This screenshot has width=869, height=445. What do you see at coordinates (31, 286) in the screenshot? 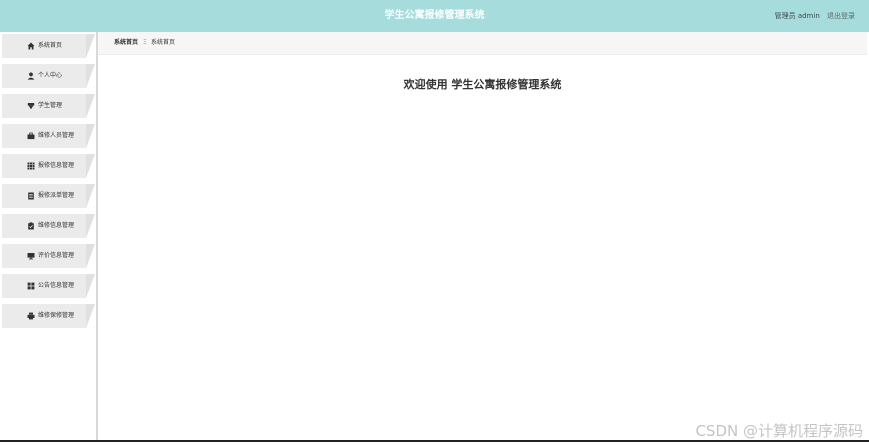
I see `apps-icon` at bounding box center [31, 286].